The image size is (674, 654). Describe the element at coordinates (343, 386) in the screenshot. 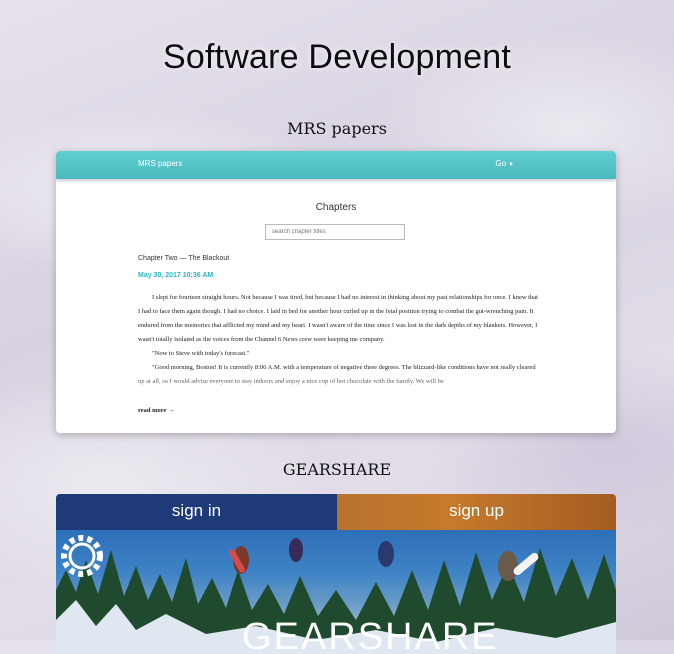

I see `excerpt-fade` at that location.